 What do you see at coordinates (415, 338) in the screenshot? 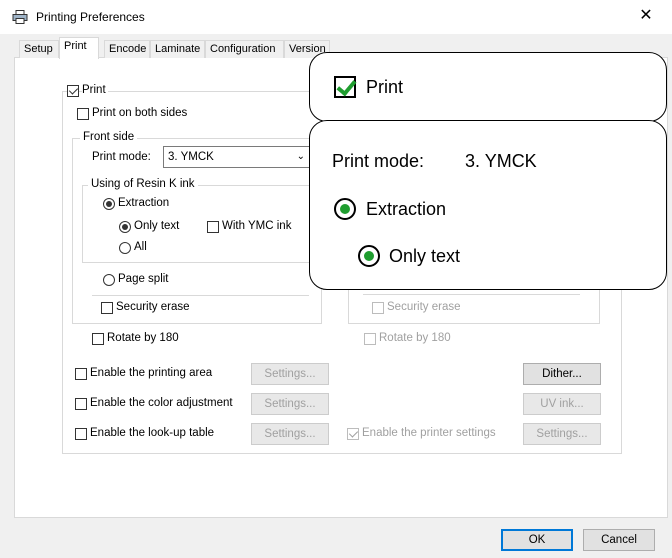
I see `back-rotate-label: Rotate by 180` at bounding box center [415, 338].